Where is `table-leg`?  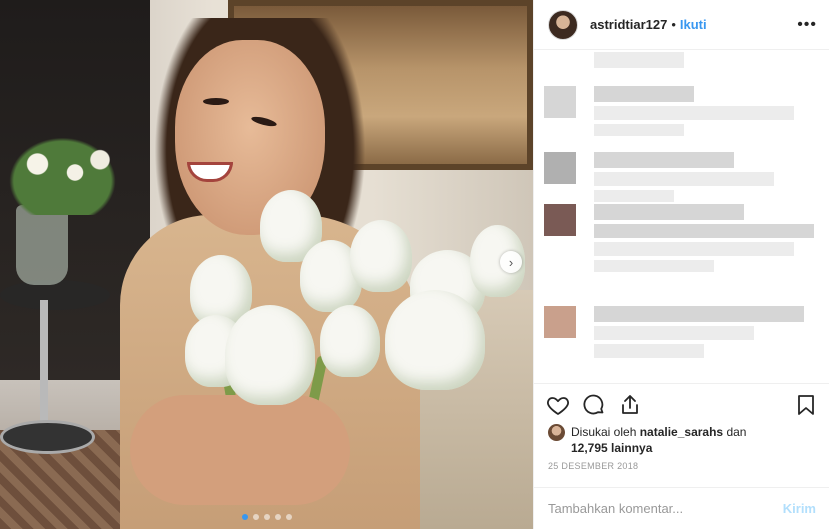
table-leg is located at coordinates (44, 370).